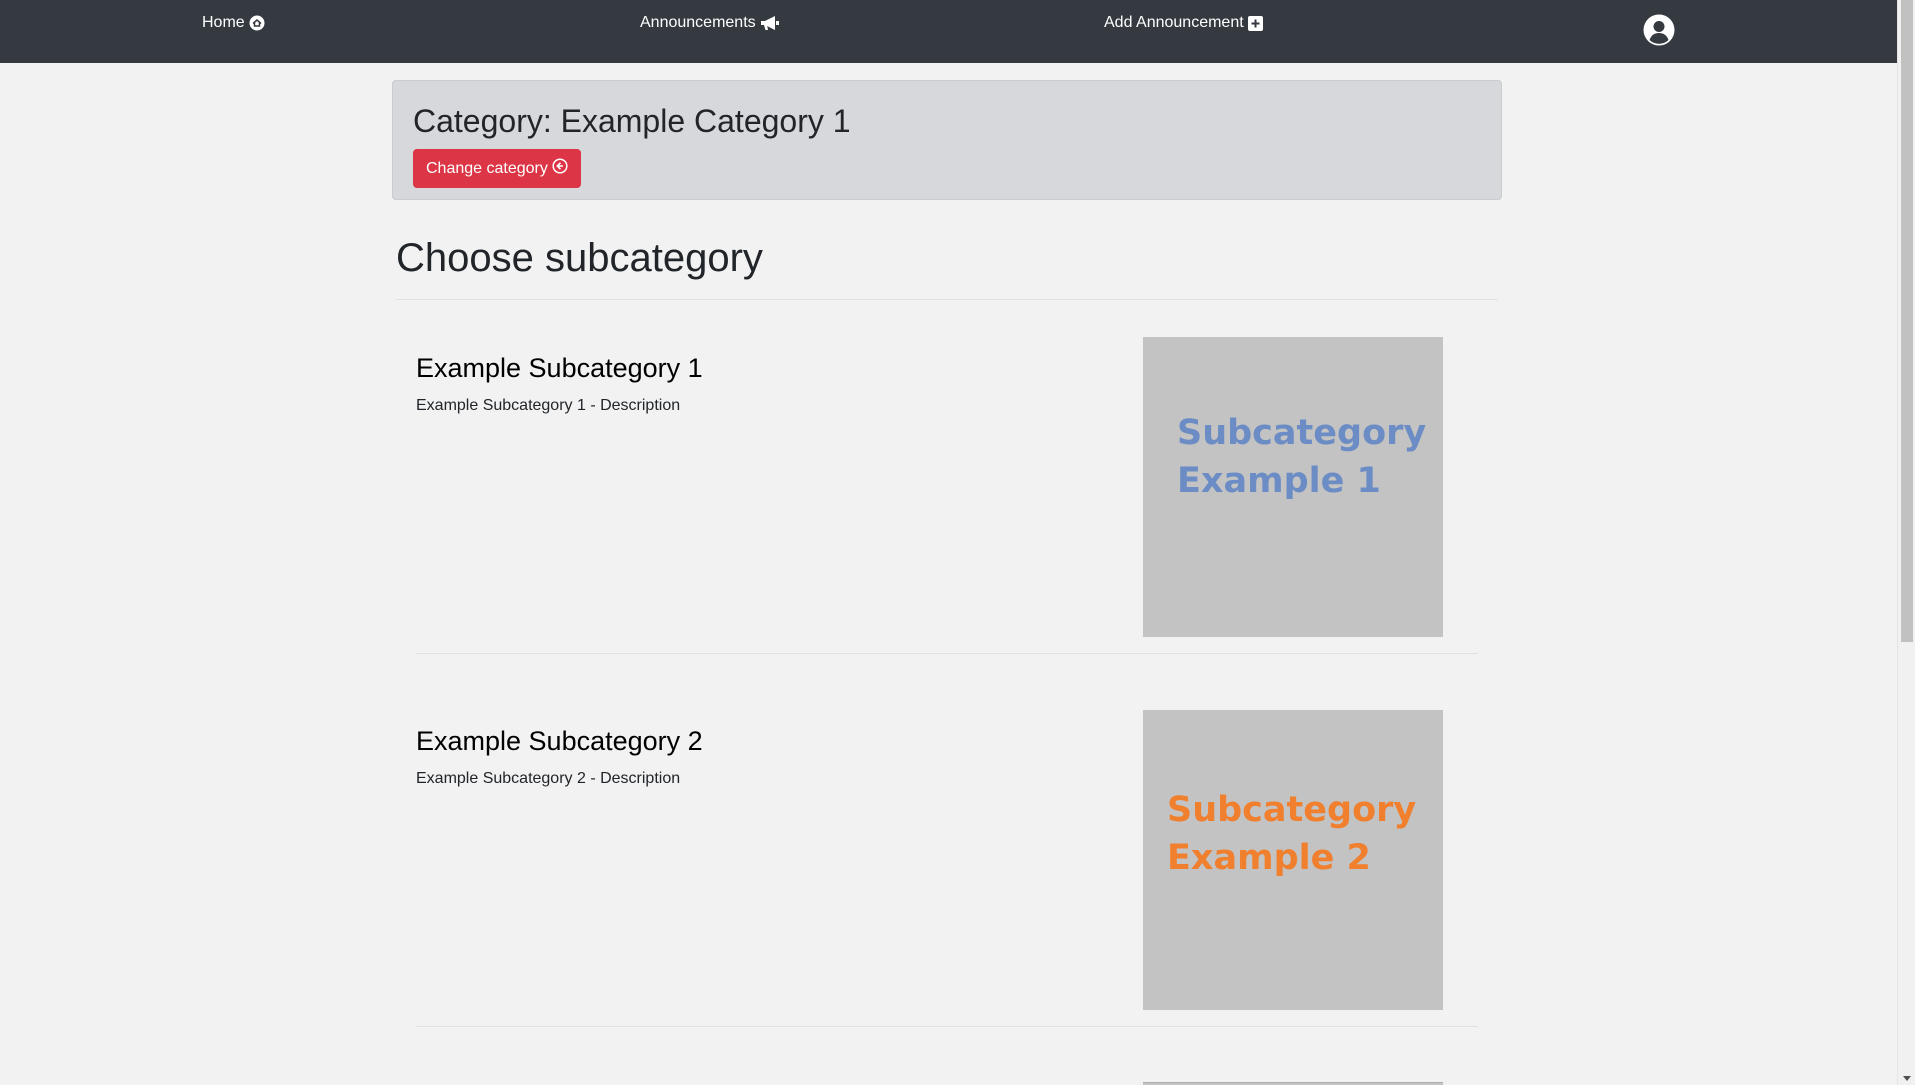 The width and height of the screenshot is (1915, 1085). Describe the element at coordinates (1907, 1078) in the screenshot. I see `scroll-down-arrow-icon` at that location.